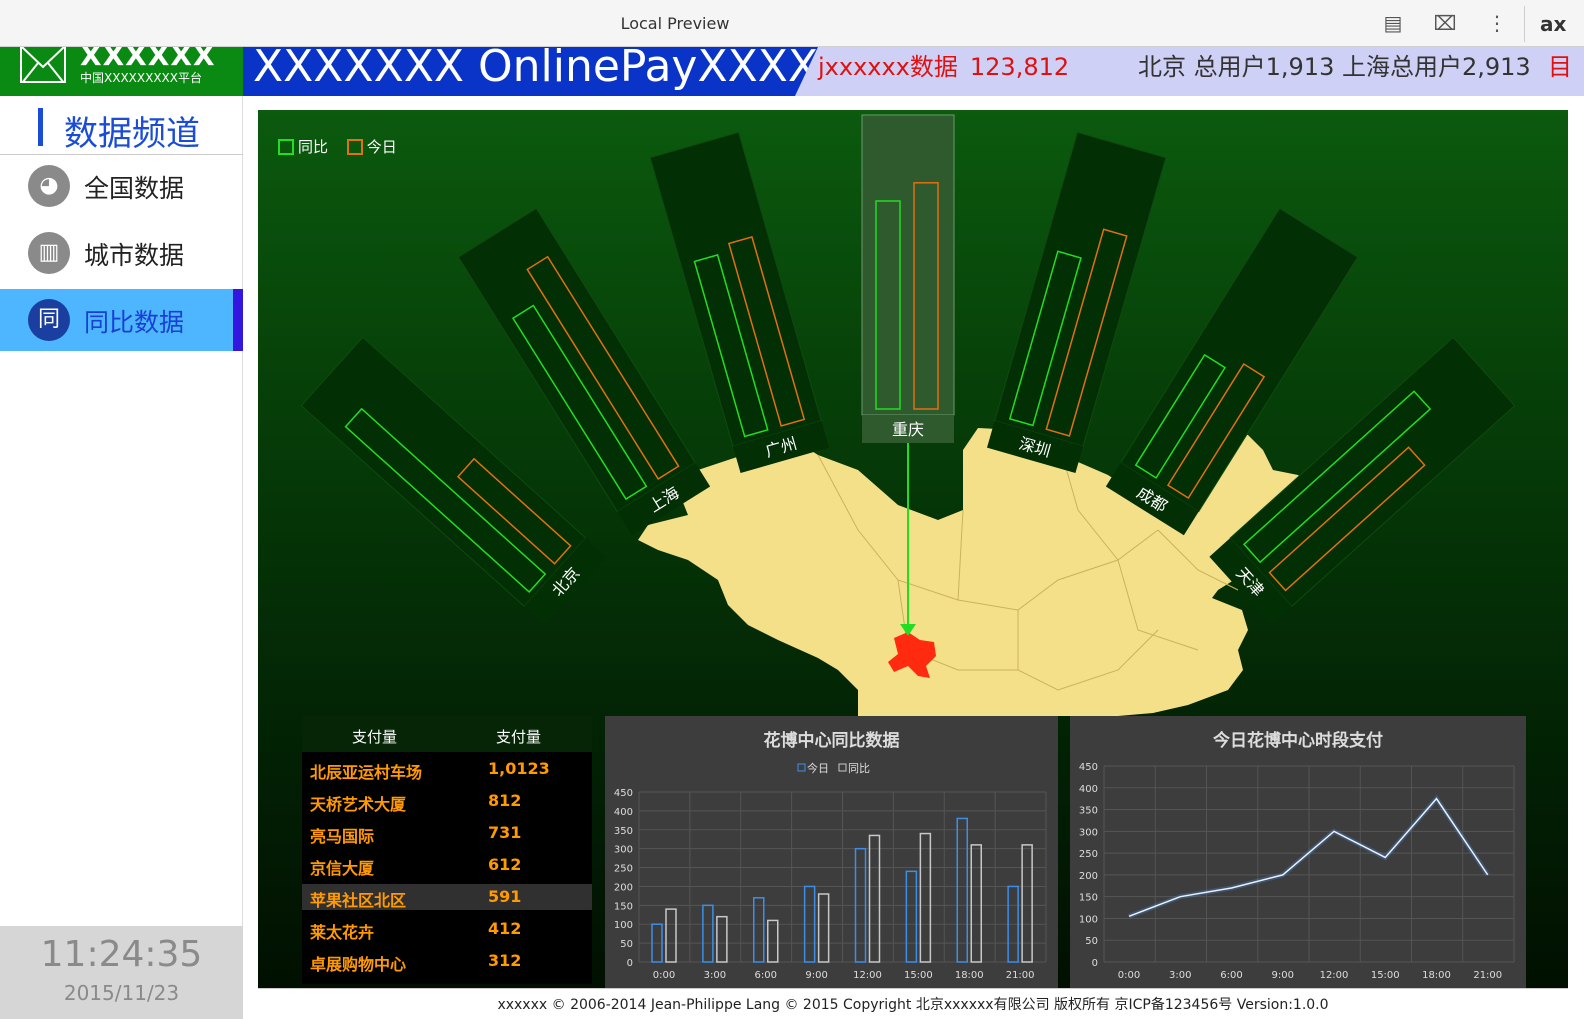 The height and width of the screenshot is (1019, 1584). I want to click on x-tick-label: 12:00, so click(1334, 975).